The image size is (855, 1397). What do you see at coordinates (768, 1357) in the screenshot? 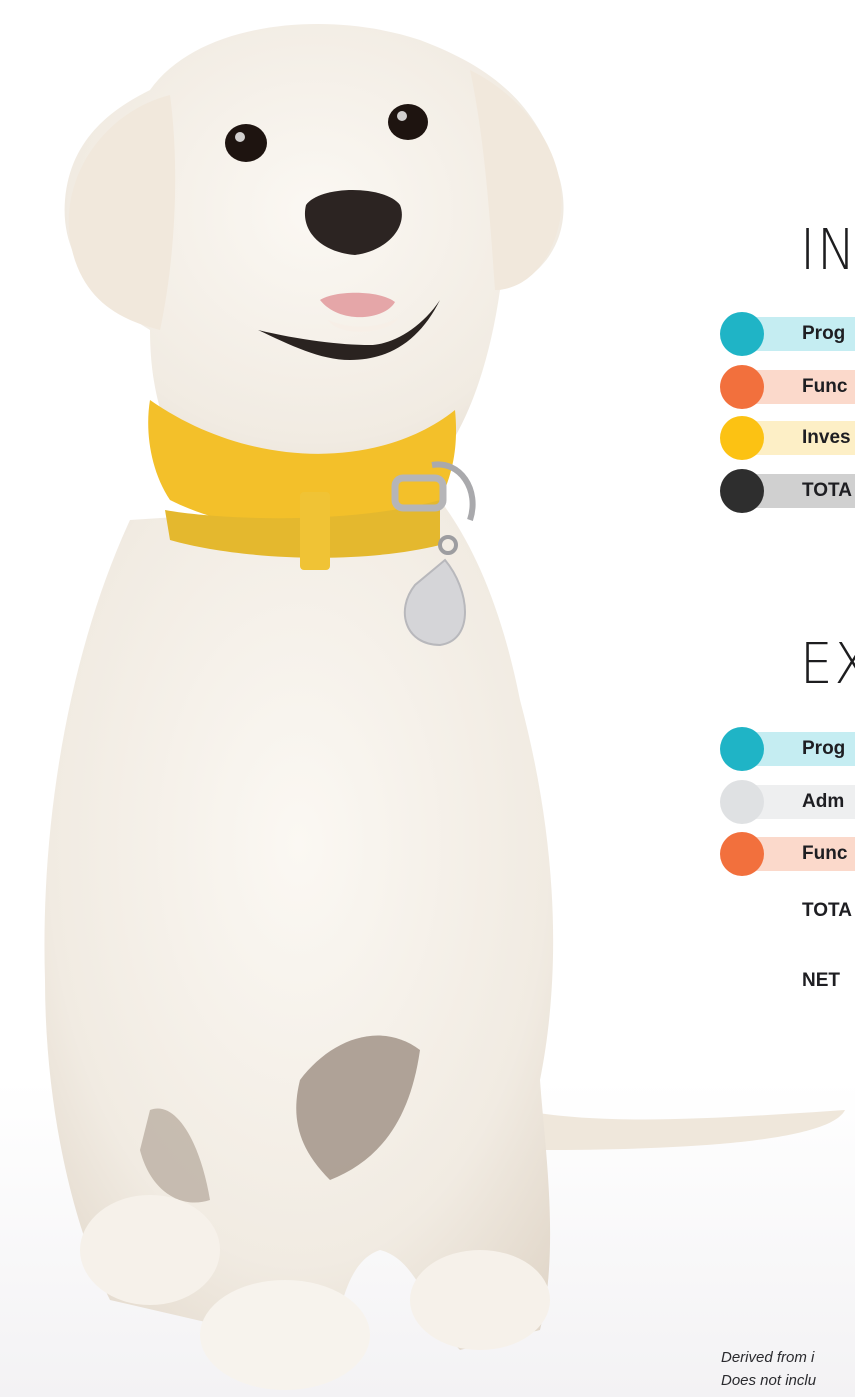
I see `footnote-line-1: Derived from i` at bounding box center [768, 1357].